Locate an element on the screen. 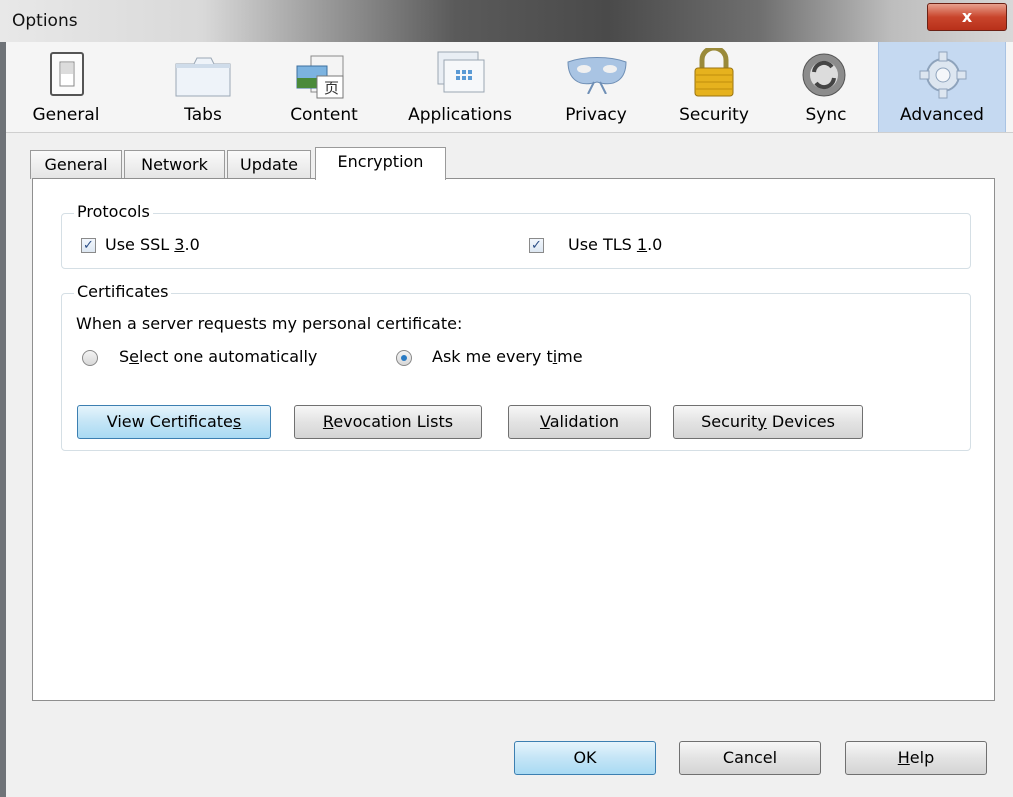  ssl-accesskey: 3 is located at coordinates (179, 244).